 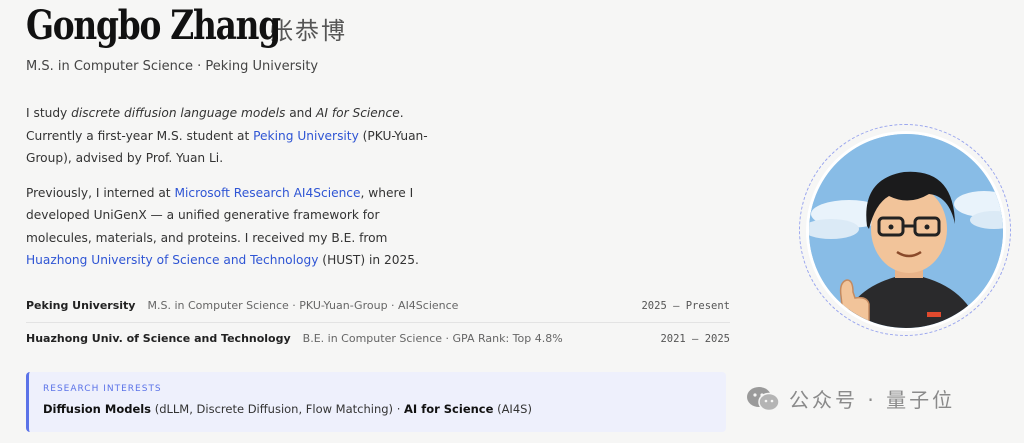 What do you see at coordinates (81, 305) in the screenshot?
I see `education-institution: Peking University` at bounding box center [81, 305].